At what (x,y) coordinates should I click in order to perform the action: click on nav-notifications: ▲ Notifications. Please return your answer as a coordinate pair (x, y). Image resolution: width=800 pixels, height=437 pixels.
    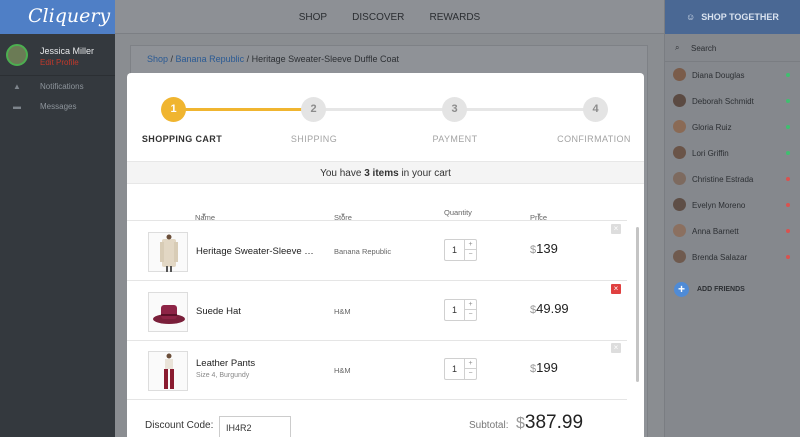
    Looking at the image, I should click on (57, 86).